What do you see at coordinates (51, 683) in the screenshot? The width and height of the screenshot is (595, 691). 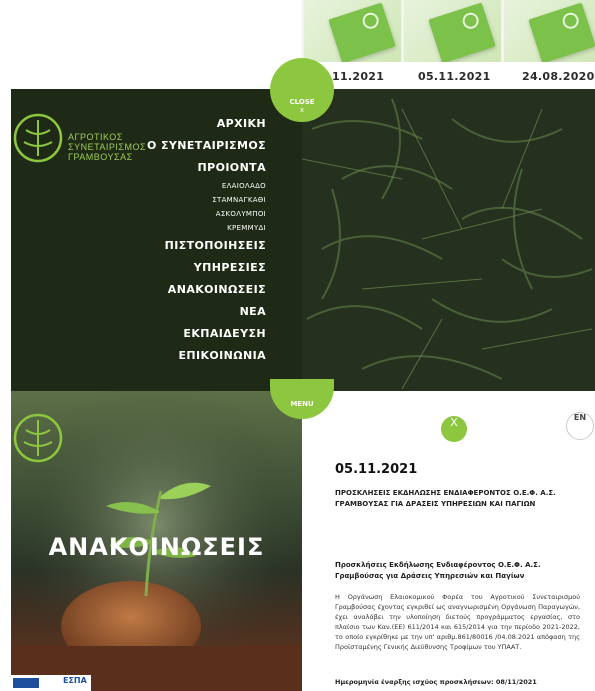 I see `espa-banner: ΕΣΠΑ` at bounding box center [51, 683].